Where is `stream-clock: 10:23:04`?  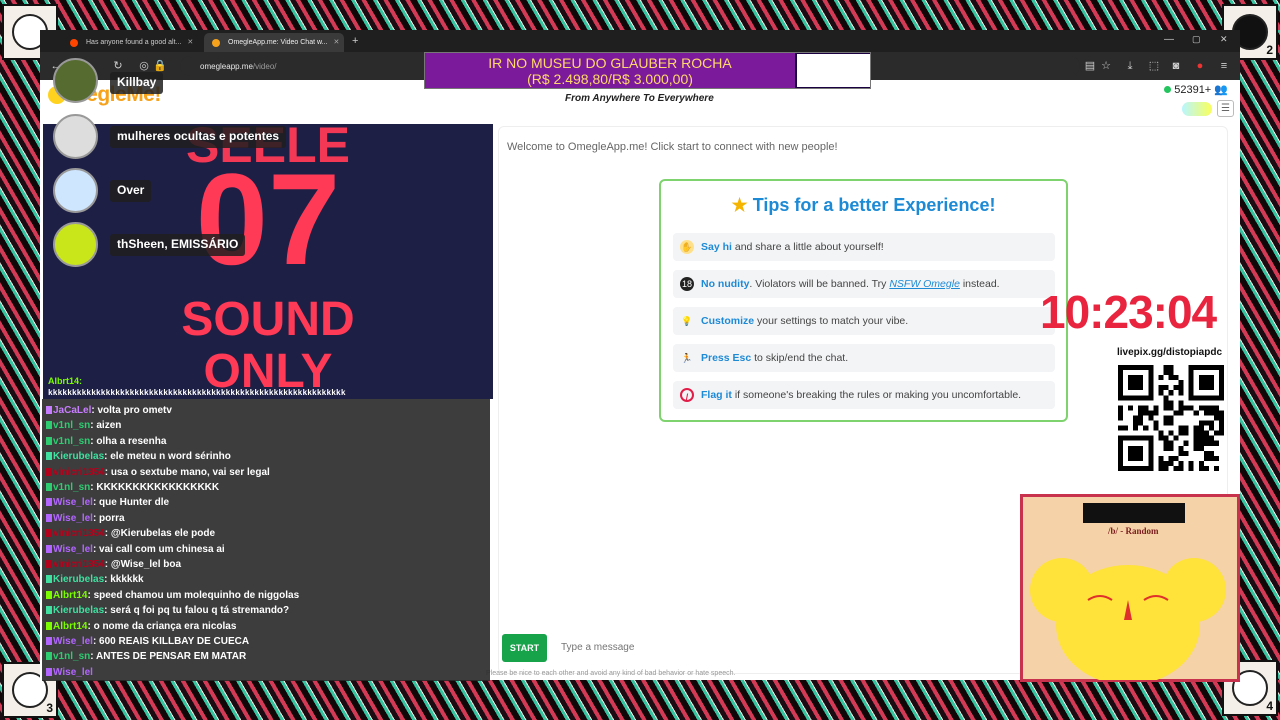 stream-clock: 10:23:04 is located at coordinates (1128, 312).